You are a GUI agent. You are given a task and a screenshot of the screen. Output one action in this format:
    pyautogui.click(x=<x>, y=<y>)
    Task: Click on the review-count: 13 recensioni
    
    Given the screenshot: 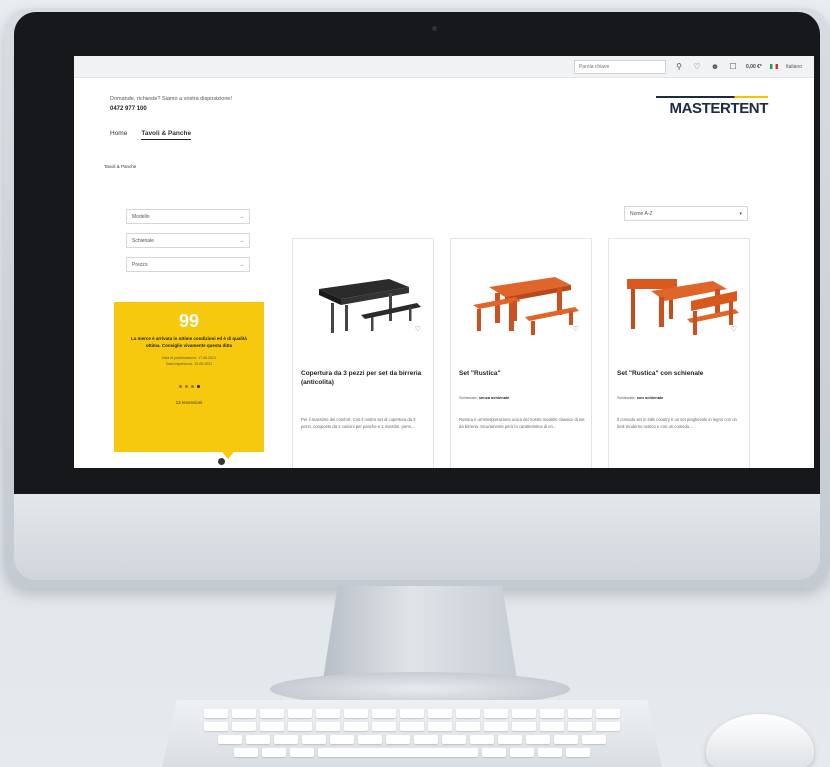 What is the action you would take?
    pyautogui.click(x=189, y=402)
    